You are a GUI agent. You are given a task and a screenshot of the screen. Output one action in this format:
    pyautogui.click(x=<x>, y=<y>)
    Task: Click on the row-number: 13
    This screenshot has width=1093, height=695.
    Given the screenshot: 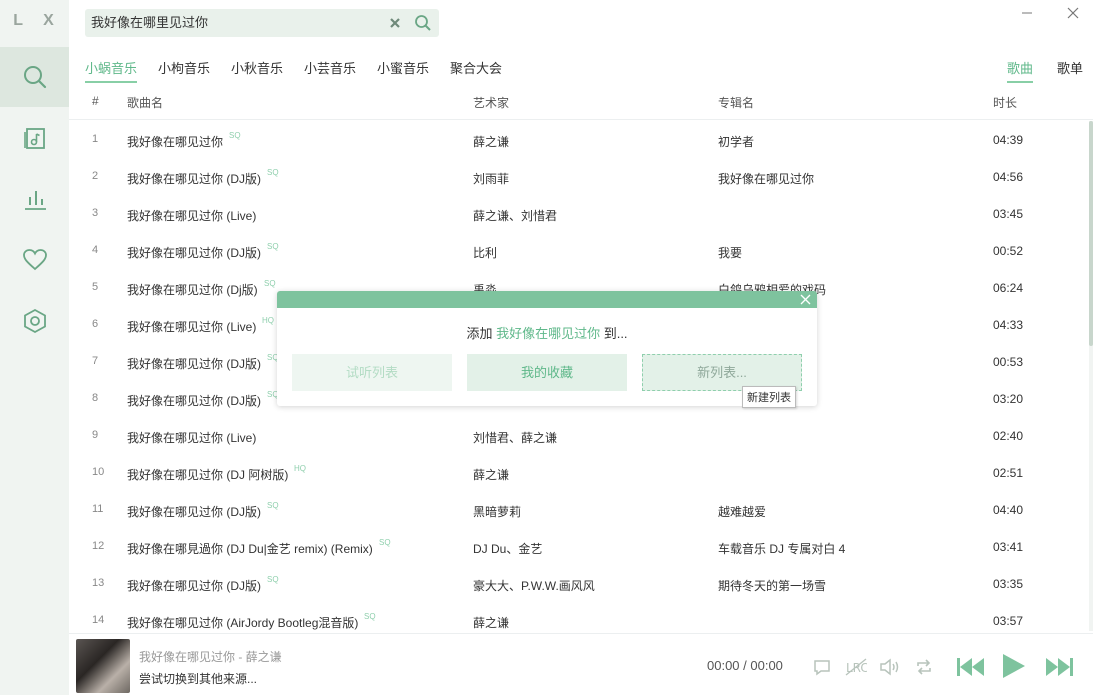 What is the action you would take?
    pyautogui.click(x=98, y=583)
    